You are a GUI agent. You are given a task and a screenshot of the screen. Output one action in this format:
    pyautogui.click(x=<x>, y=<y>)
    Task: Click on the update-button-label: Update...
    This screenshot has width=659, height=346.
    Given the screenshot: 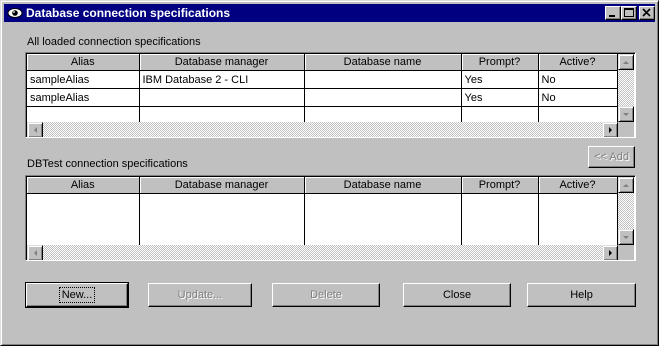 What is the action you would take?
    pyautogui.click(x=200, y=295)
    